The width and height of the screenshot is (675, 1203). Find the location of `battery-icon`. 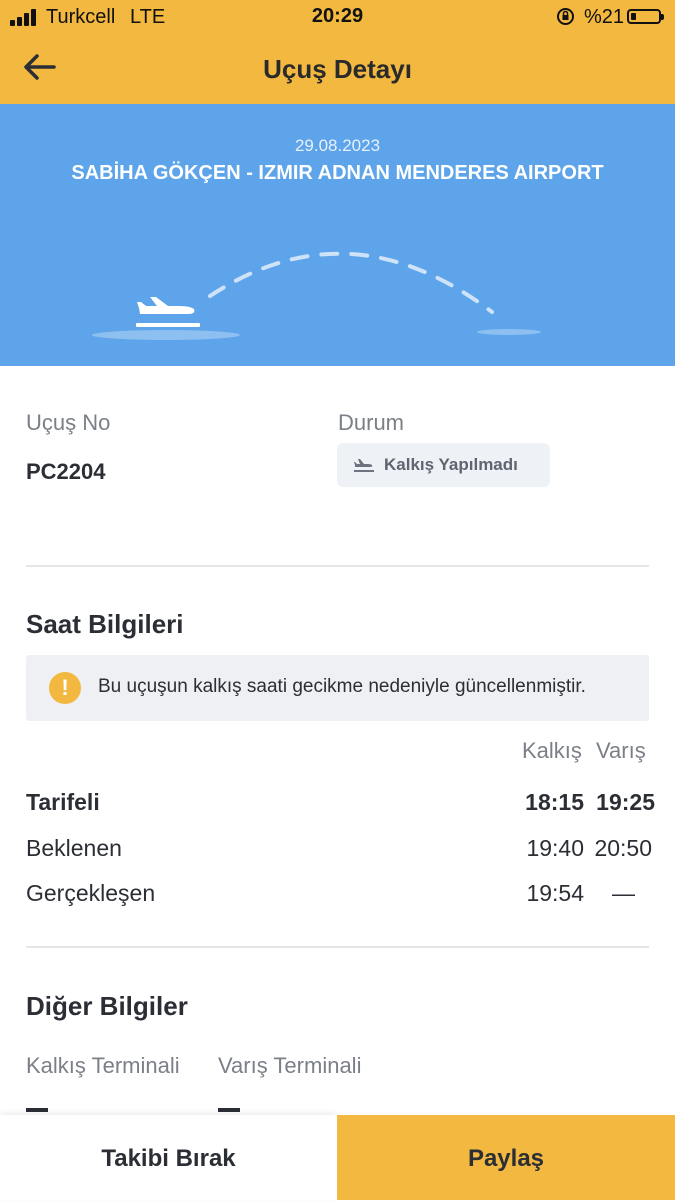

battery-icon is located at coordinates (645, 16).